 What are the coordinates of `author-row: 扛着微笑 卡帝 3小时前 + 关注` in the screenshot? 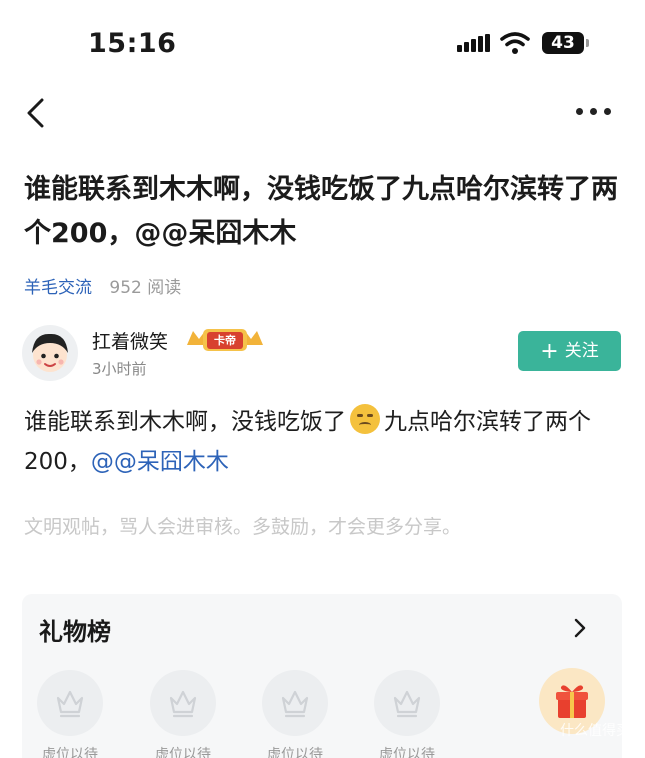 It's located at (322, 355).